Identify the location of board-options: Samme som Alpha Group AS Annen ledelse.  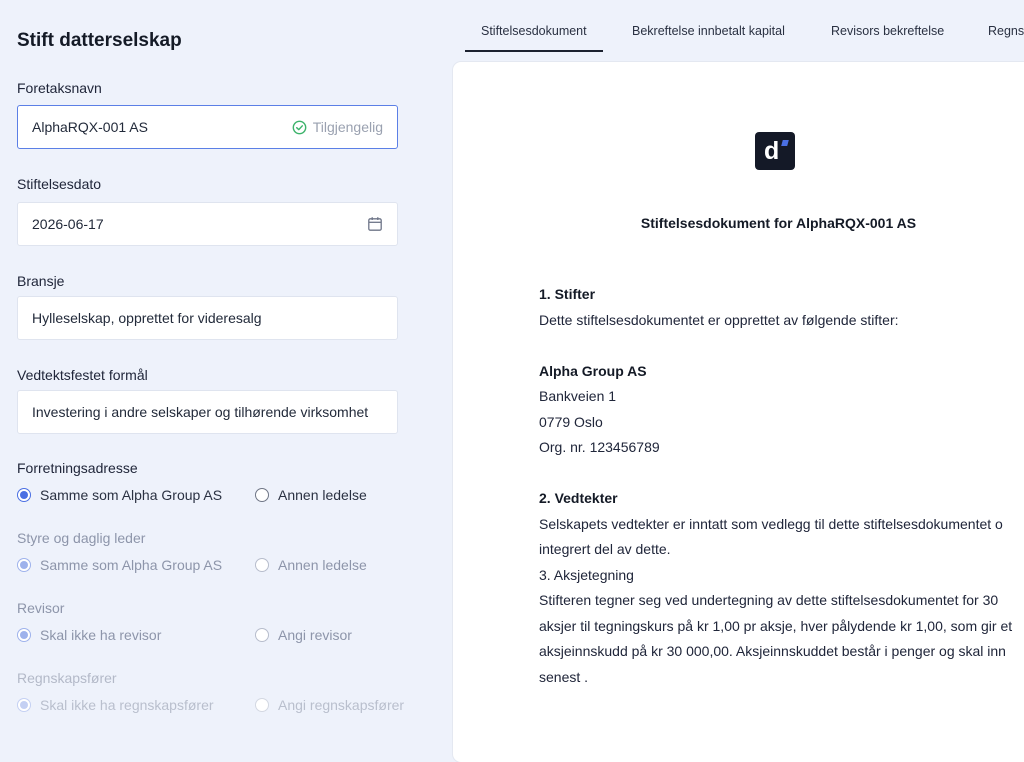
(192, 565).